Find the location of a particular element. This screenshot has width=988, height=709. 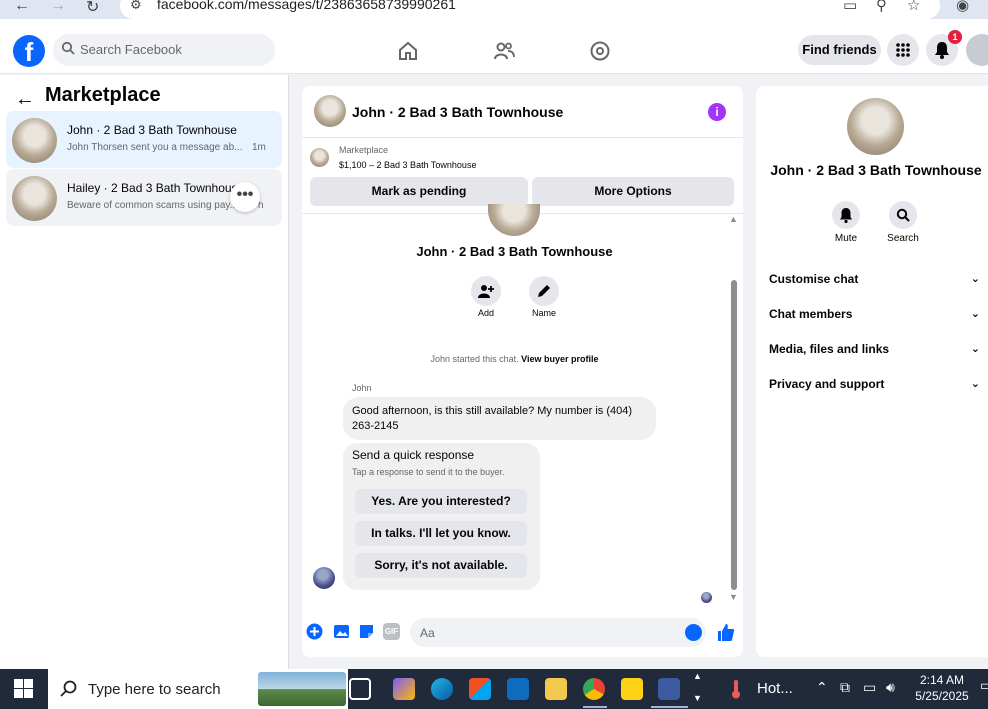

scrollbar is located at coordinates (734, 412).